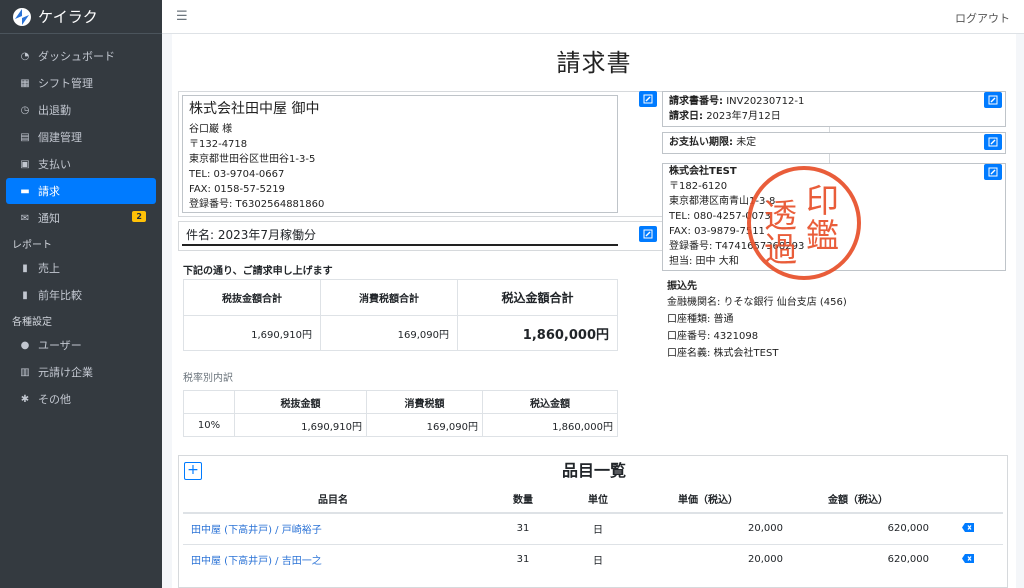 The width and height of the screenshot is (1024, 588). What do you see at coordinates (834, 143) in the screenshot?
I see `due-card: お支払い期限: 未定` at bounding box center [834, 143].